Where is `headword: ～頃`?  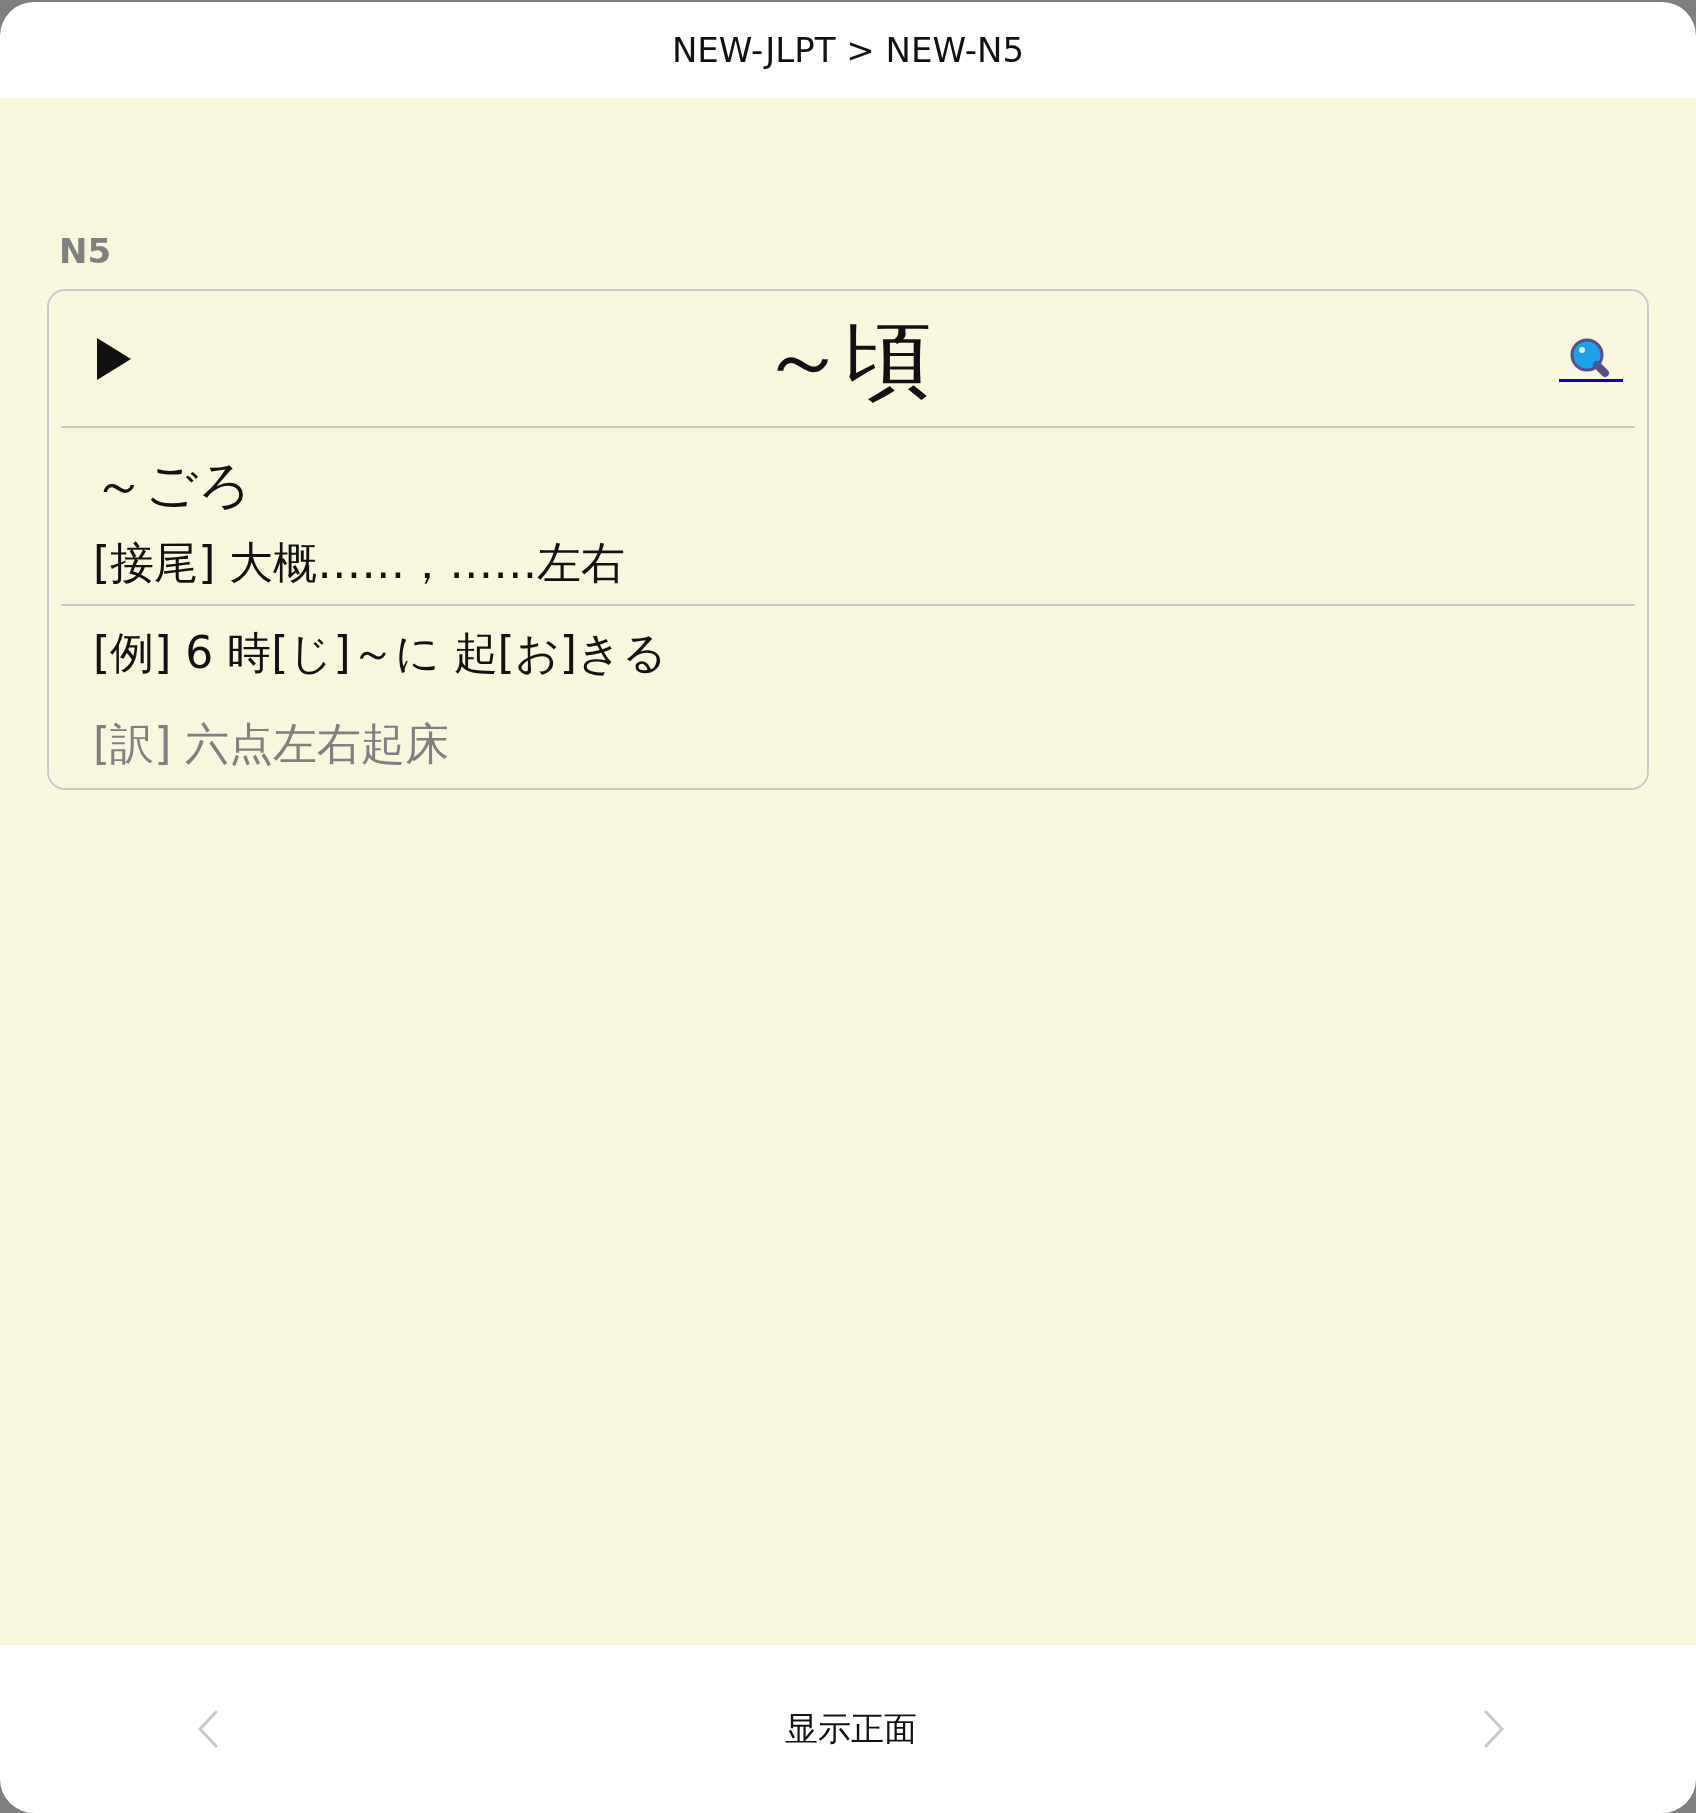 headword: ～頃 is located at coordinates (846, 358).